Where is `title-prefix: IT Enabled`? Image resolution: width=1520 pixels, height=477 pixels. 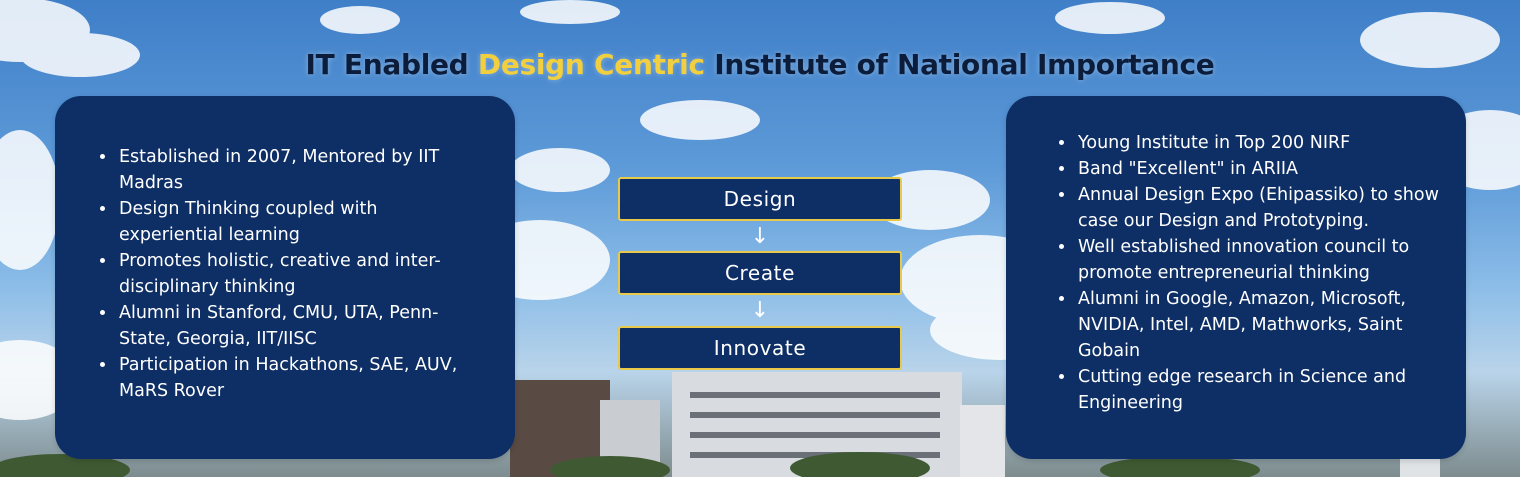
title-prefix: IT Enabled is located at coordinates (387, 64).